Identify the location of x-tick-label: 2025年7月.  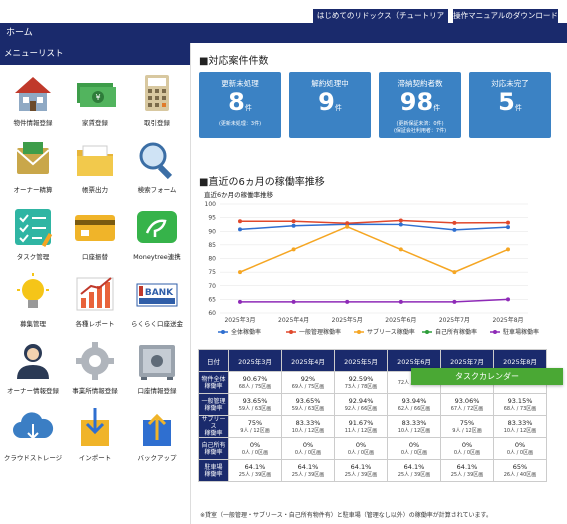
(454, 320).